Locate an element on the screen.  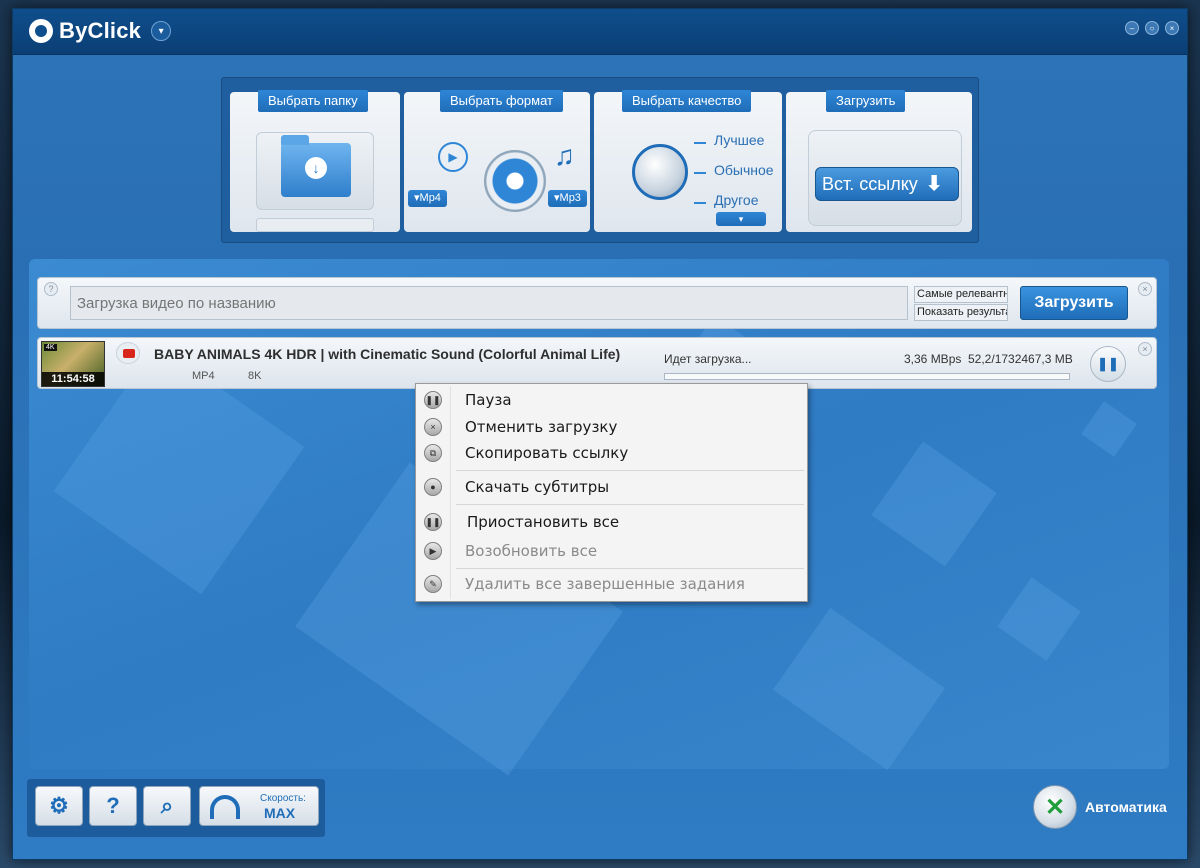
search-button: ⌕ is located at coordinates (167, 806).